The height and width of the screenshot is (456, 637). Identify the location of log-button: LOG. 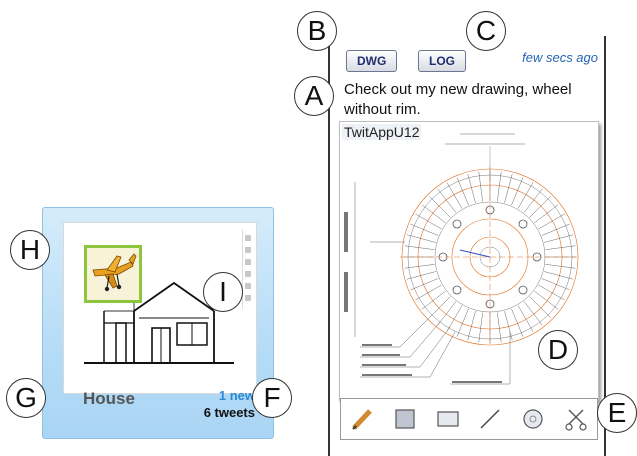
(442, 61).